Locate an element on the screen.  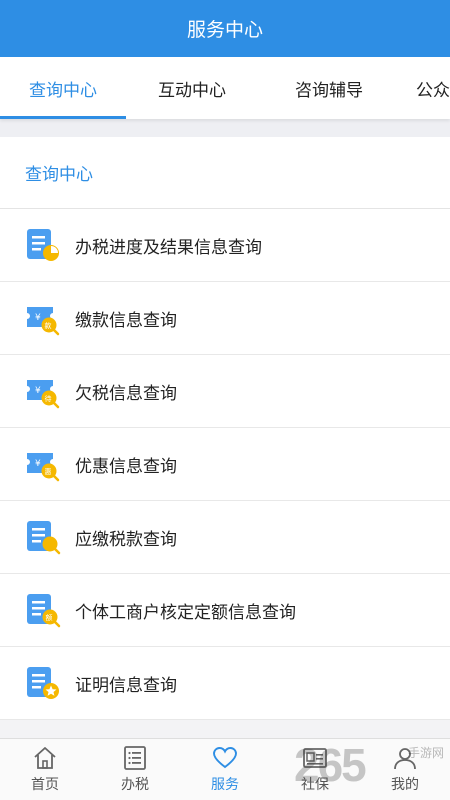
svg-text: 款 is located at coordinates (48, 325).